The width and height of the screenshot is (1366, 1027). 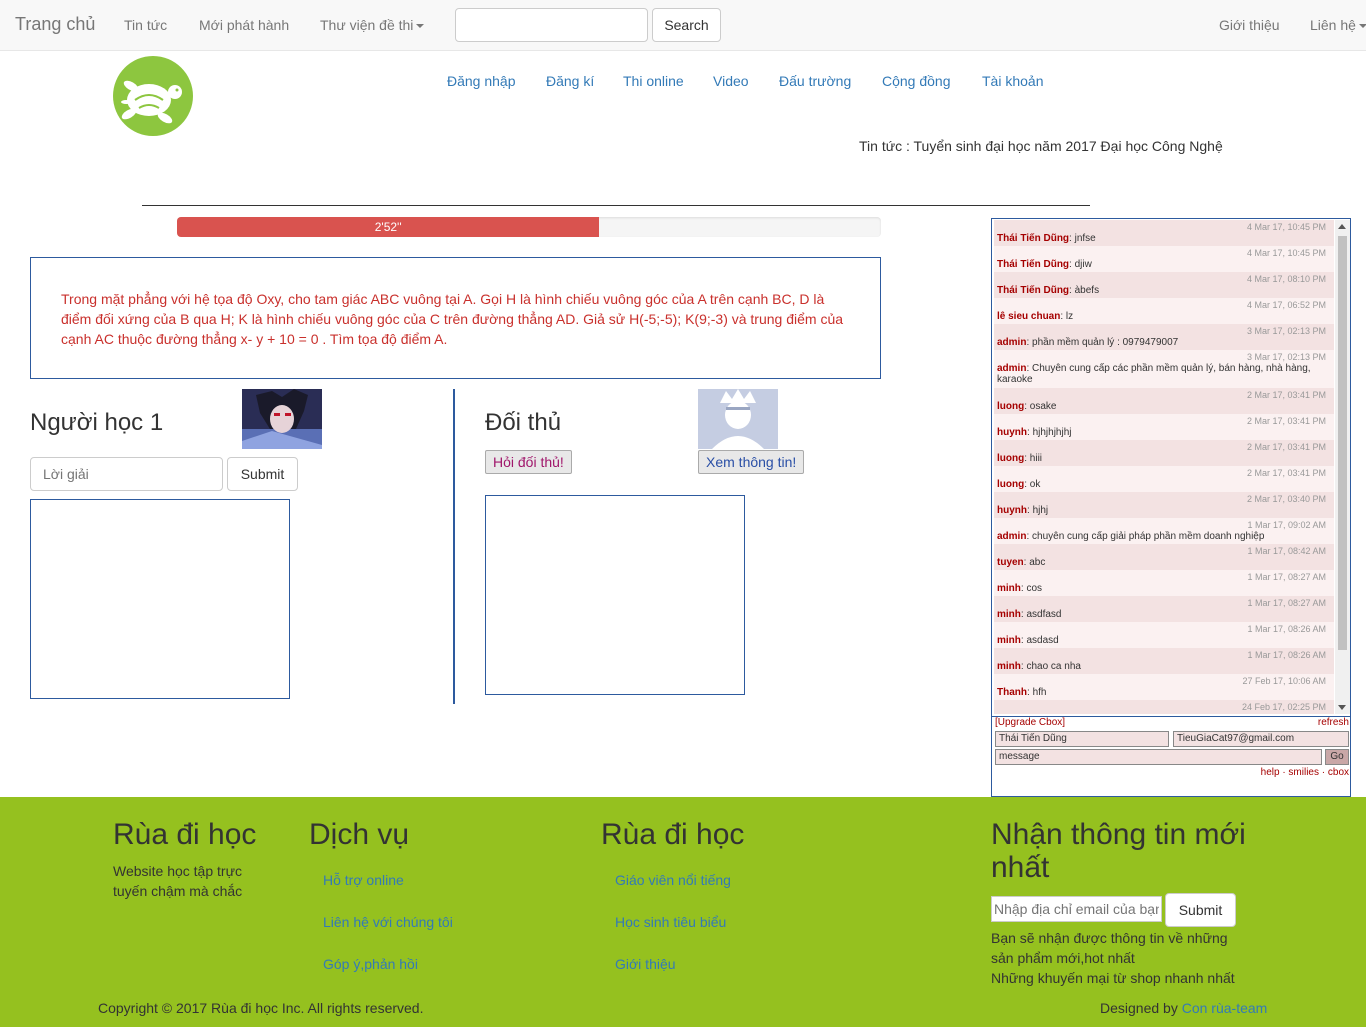 What do you see at coordinates (738, 419) in the screenshot?
I see `opponent-avatar` at bounding box center [738, 419].